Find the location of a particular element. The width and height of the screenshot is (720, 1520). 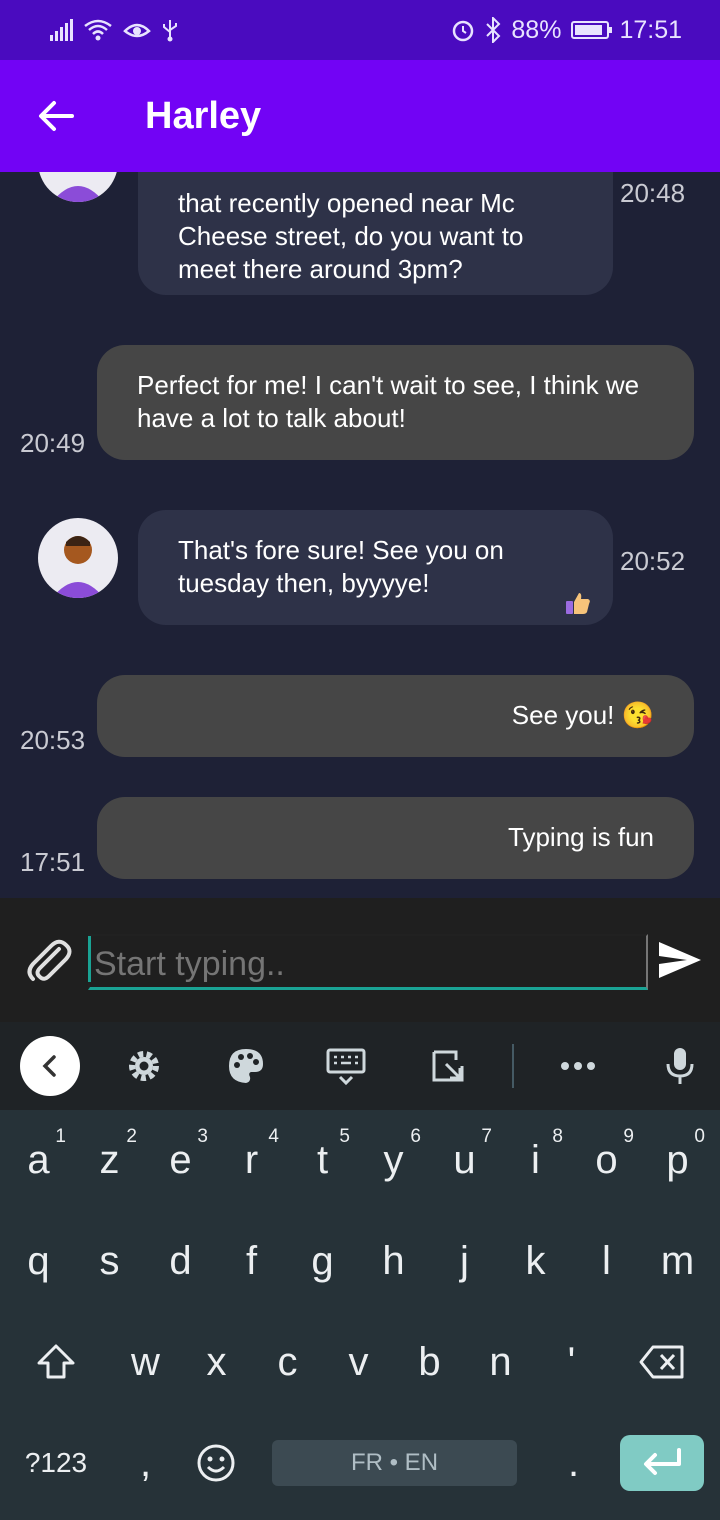

send-button is located at coordinates (680, 960).